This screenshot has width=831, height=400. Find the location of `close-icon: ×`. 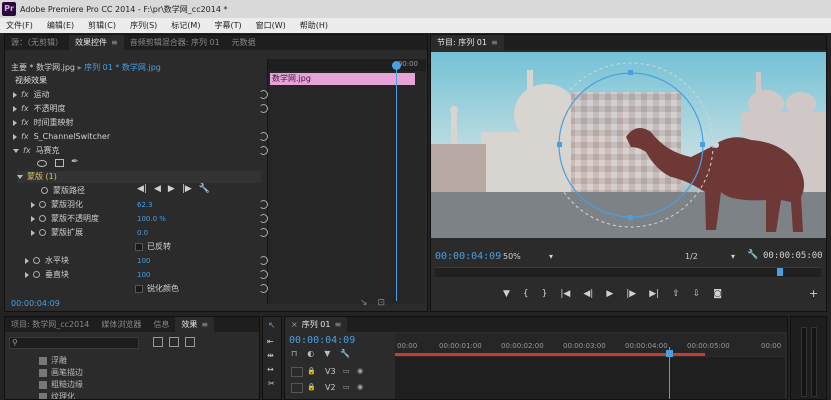

close-icon: × is located at coordinates (294, 324).